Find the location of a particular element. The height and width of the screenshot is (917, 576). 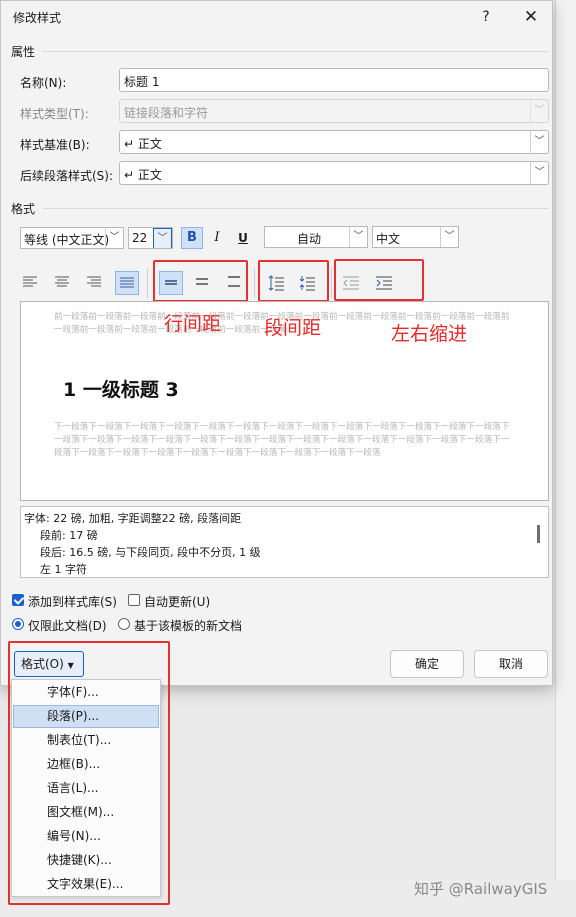

font-value: 等线 (中文正文) is located at coordinates (67, 240).